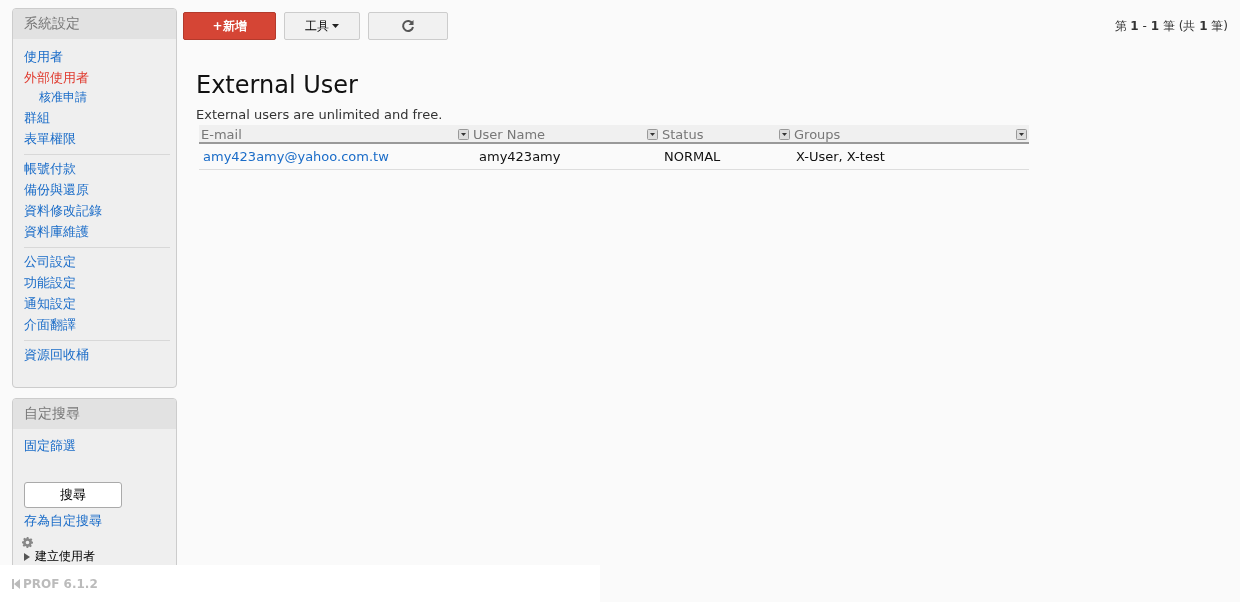  What do you see at coordinates (73, 495) in the screenshot?
I see `search-button: 搜尋` at bounding box center [73, 495].